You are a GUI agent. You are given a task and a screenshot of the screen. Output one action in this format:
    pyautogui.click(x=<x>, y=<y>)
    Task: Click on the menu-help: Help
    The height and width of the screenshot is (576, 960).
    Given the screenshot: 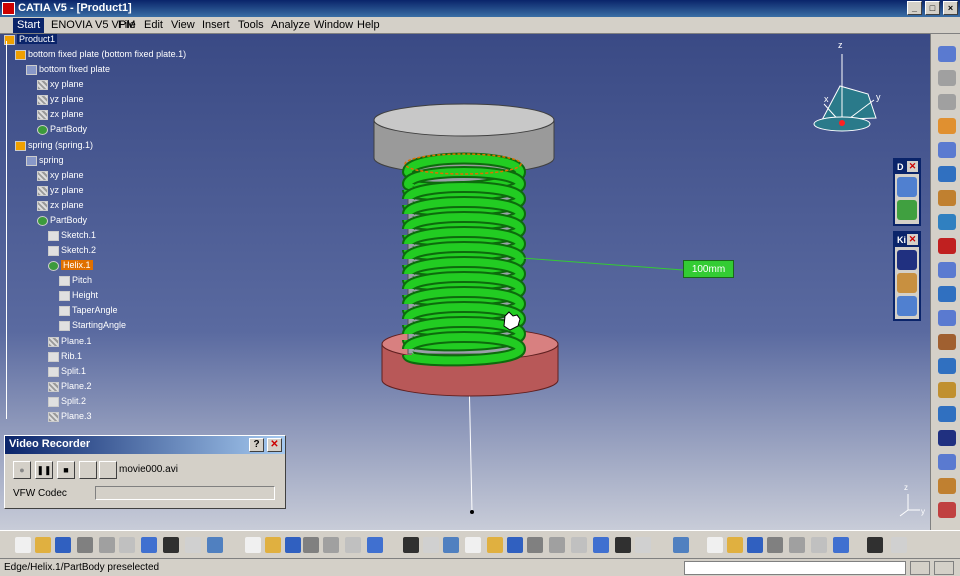 What is the action you would take?
    pyautogui.click(x=368, y=25)
    